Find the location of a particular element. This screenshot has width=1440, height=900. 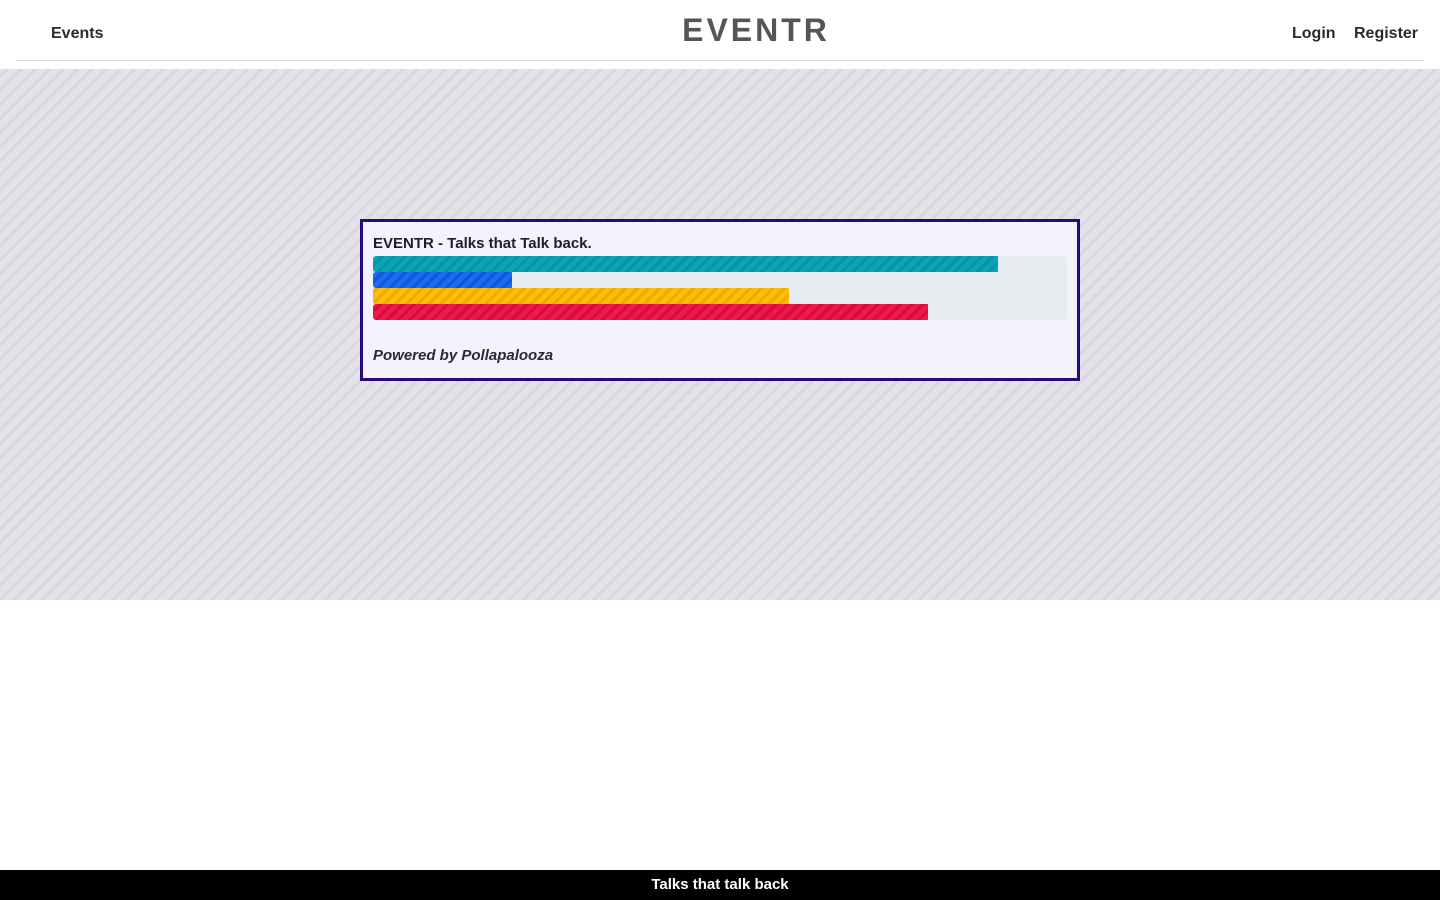

nav-login-link: Login is located at coordinates (1314, 34).